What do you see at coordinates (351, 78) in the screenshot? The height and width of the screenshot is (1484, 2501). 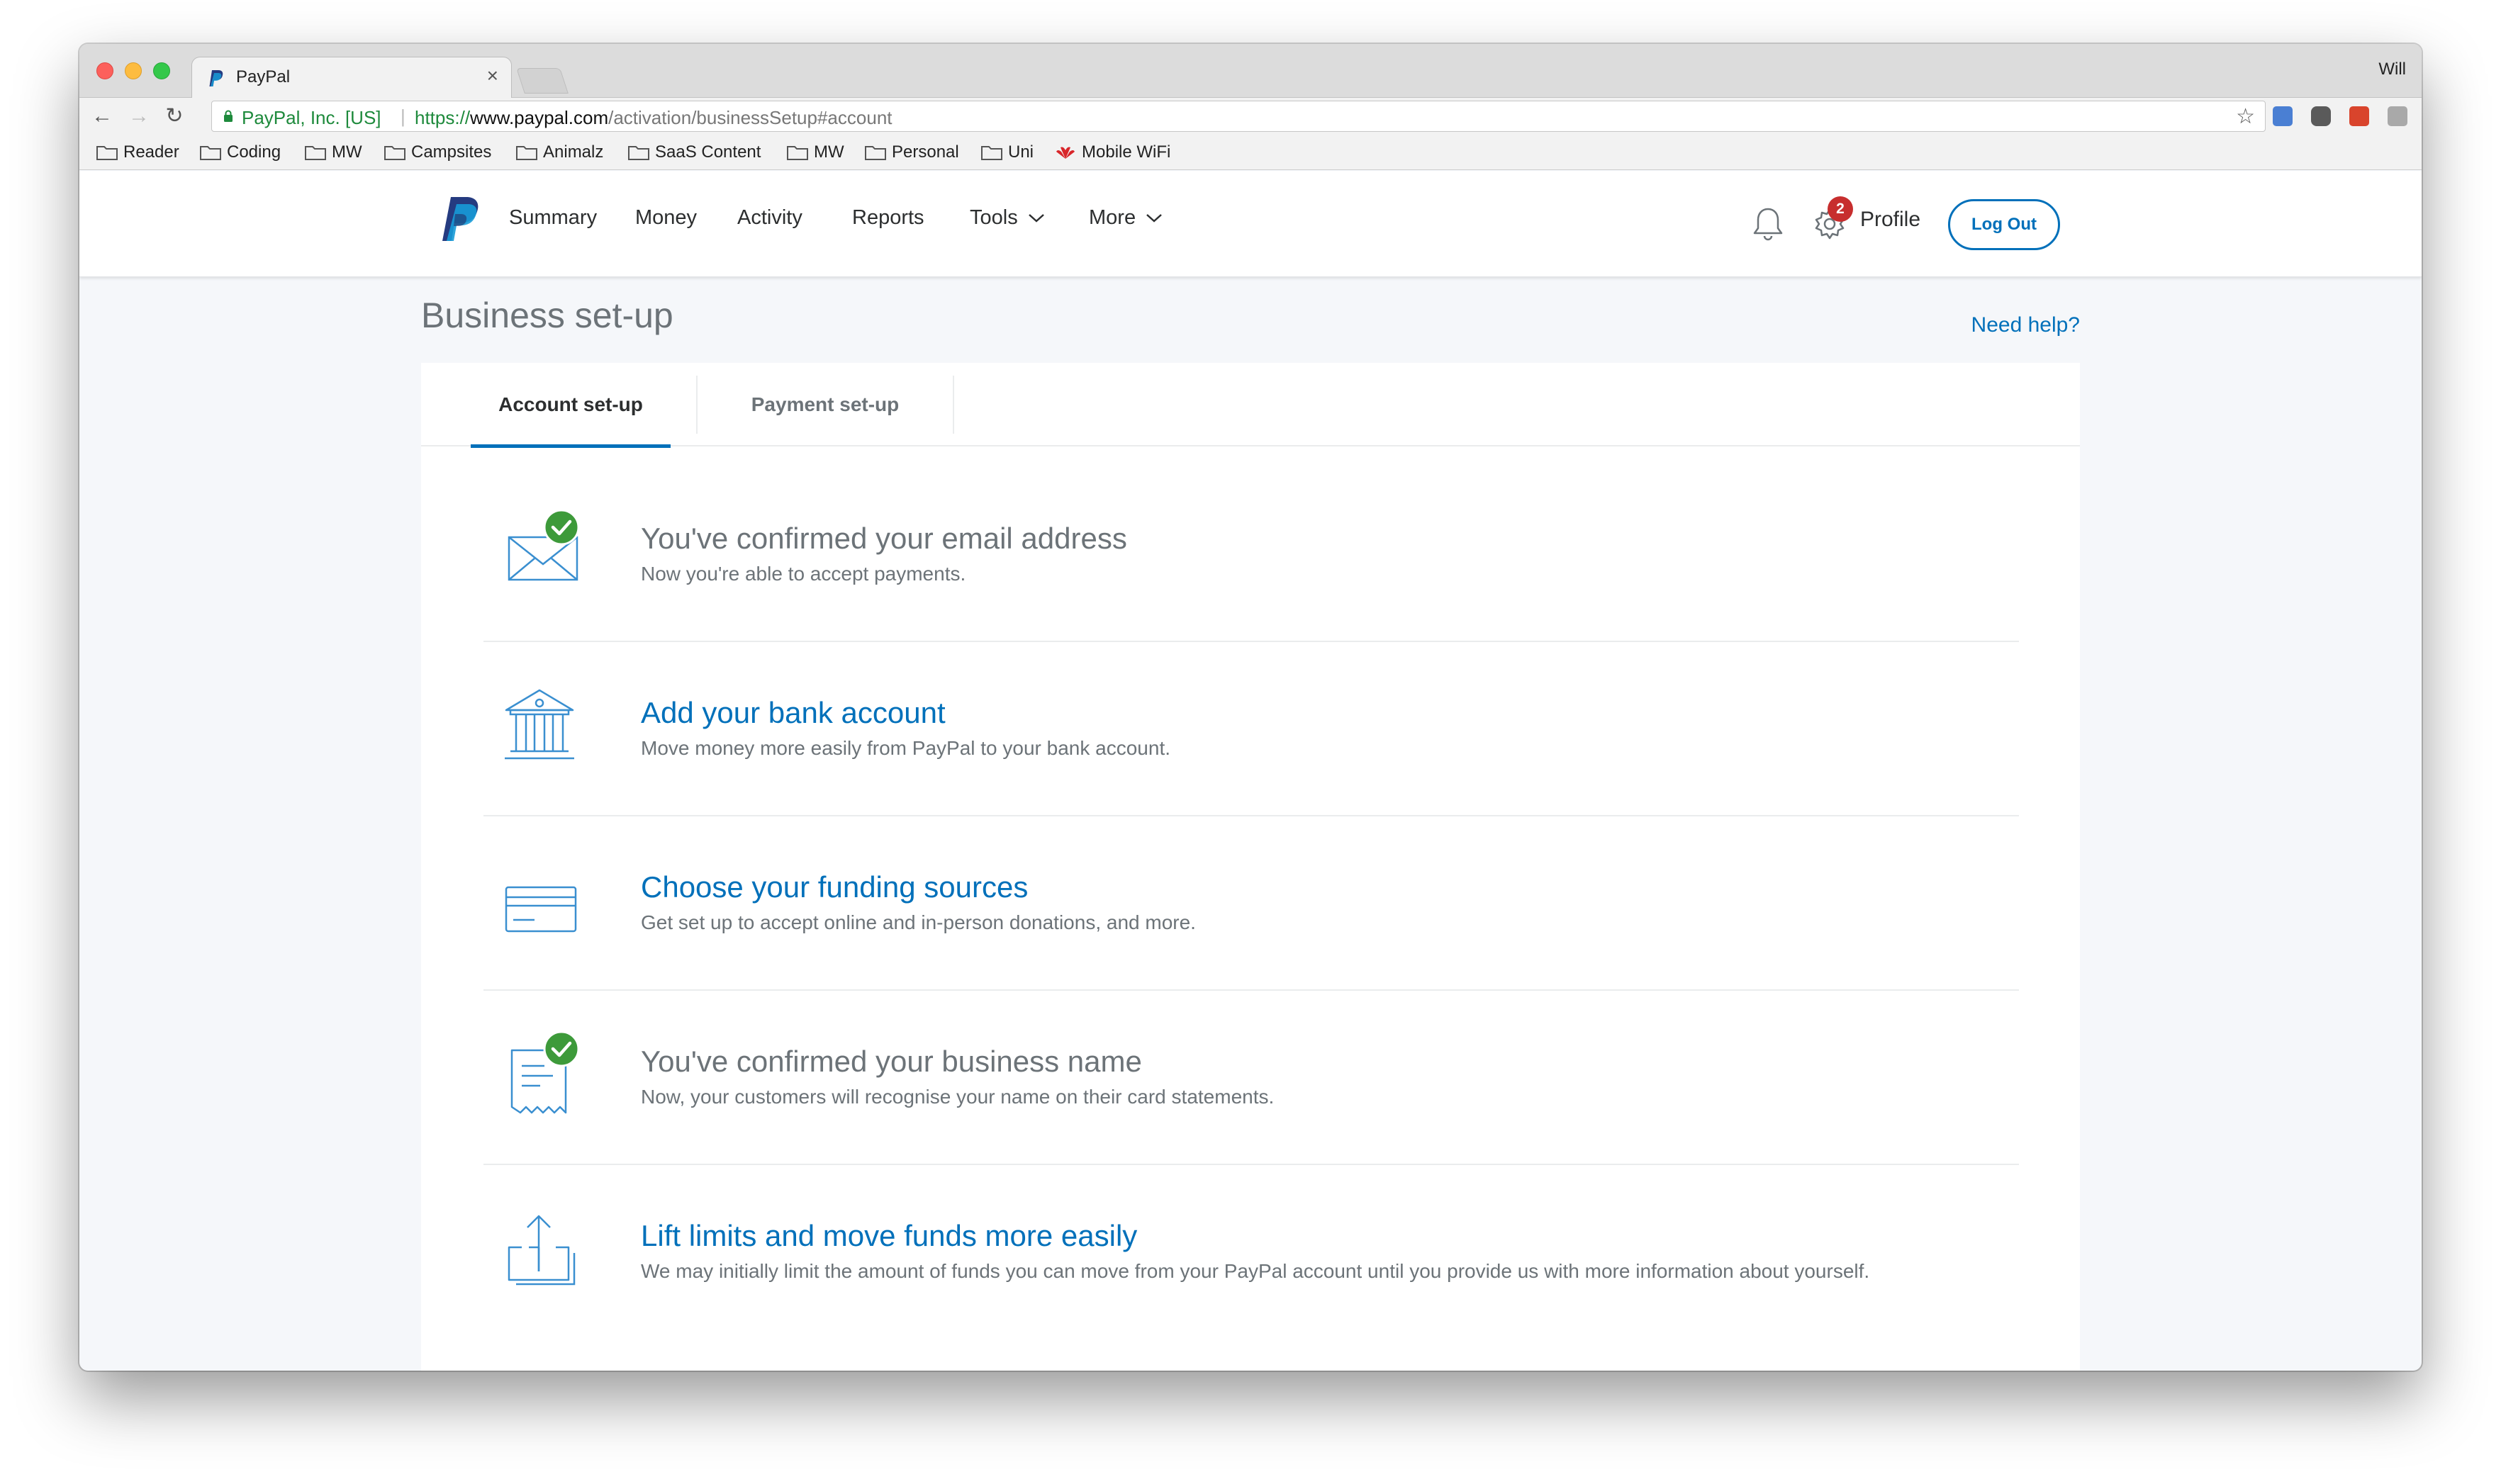 I see `browser-tab-paypal: PayPal ×` at bounding box center [351, 78].